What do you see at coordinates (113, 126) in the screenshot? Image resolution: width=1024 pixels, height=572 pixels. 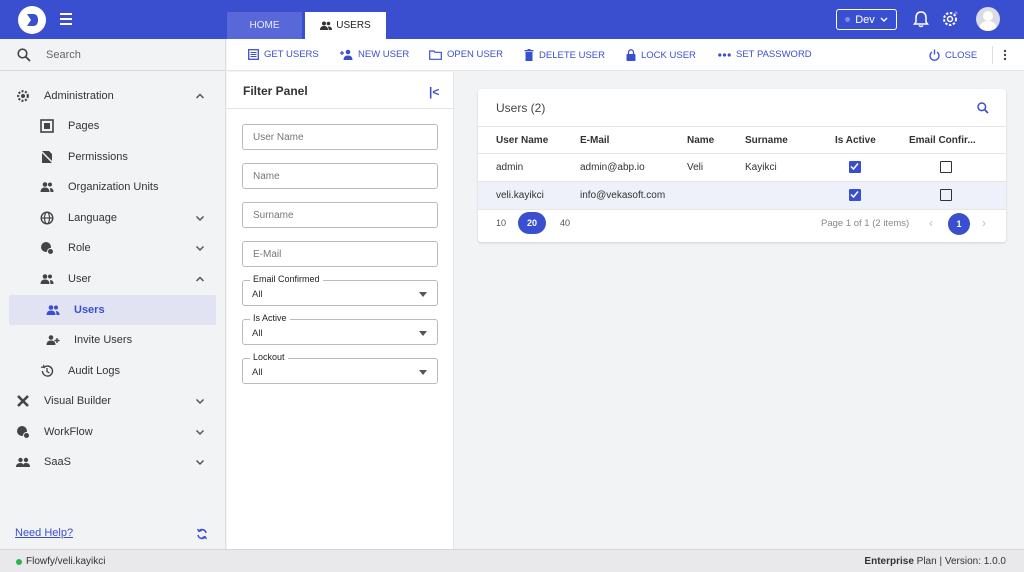 I see `sidebar-item-pages: Pages` at bounding box center [113, 126].